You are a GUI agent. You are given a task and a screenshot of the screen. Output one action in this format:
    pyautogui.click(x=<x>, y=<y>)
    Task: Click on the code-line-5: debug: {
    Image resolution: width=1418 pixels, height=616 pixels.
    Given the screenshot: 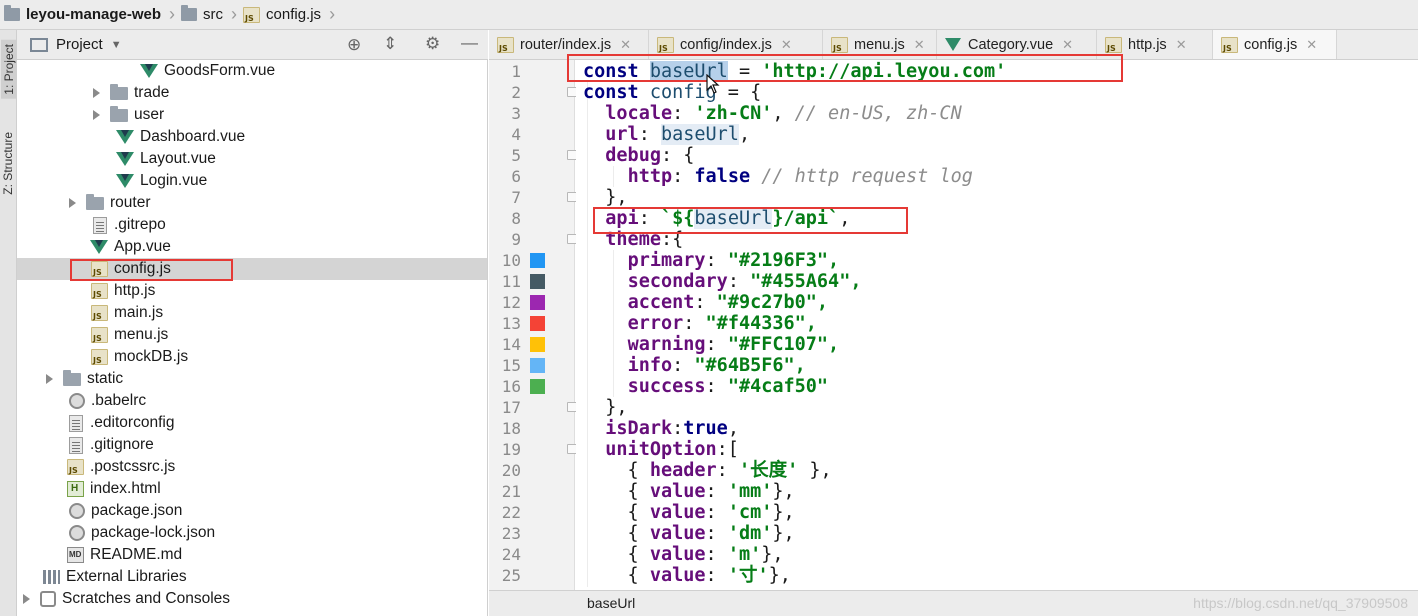 What is the action you would take?
    pyautogui.click(x=650, y=155)
    